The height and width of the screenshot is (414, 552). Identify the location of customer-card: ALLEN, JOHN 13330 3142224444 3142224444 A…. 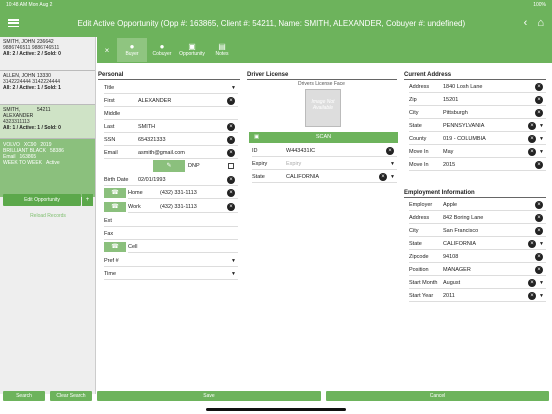
(47, 88).